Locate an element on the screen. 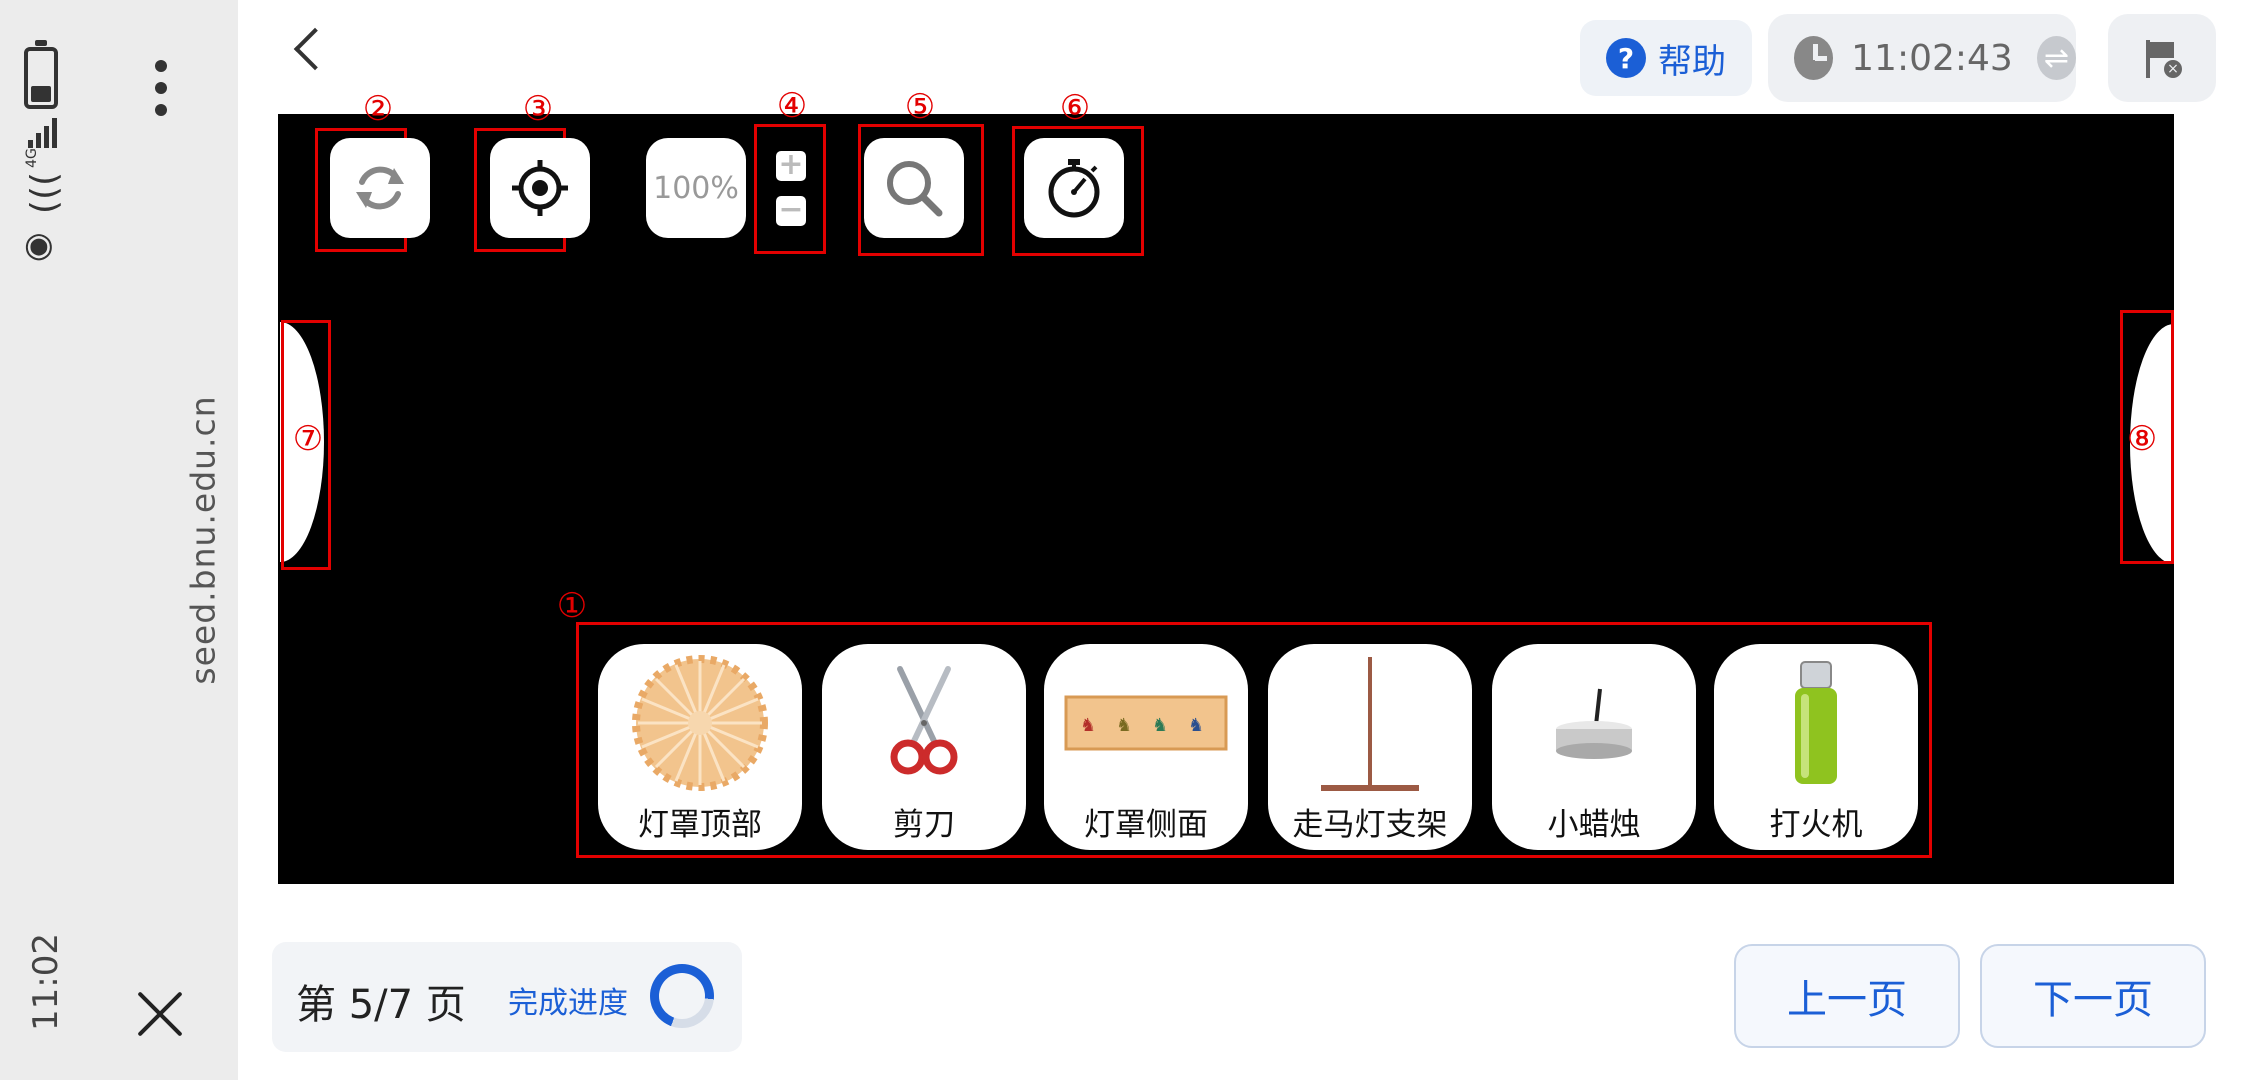 Image resolution: width=2244 pixels, height=1080 pixels. magnifier-button is located at coordinates (914, 188).